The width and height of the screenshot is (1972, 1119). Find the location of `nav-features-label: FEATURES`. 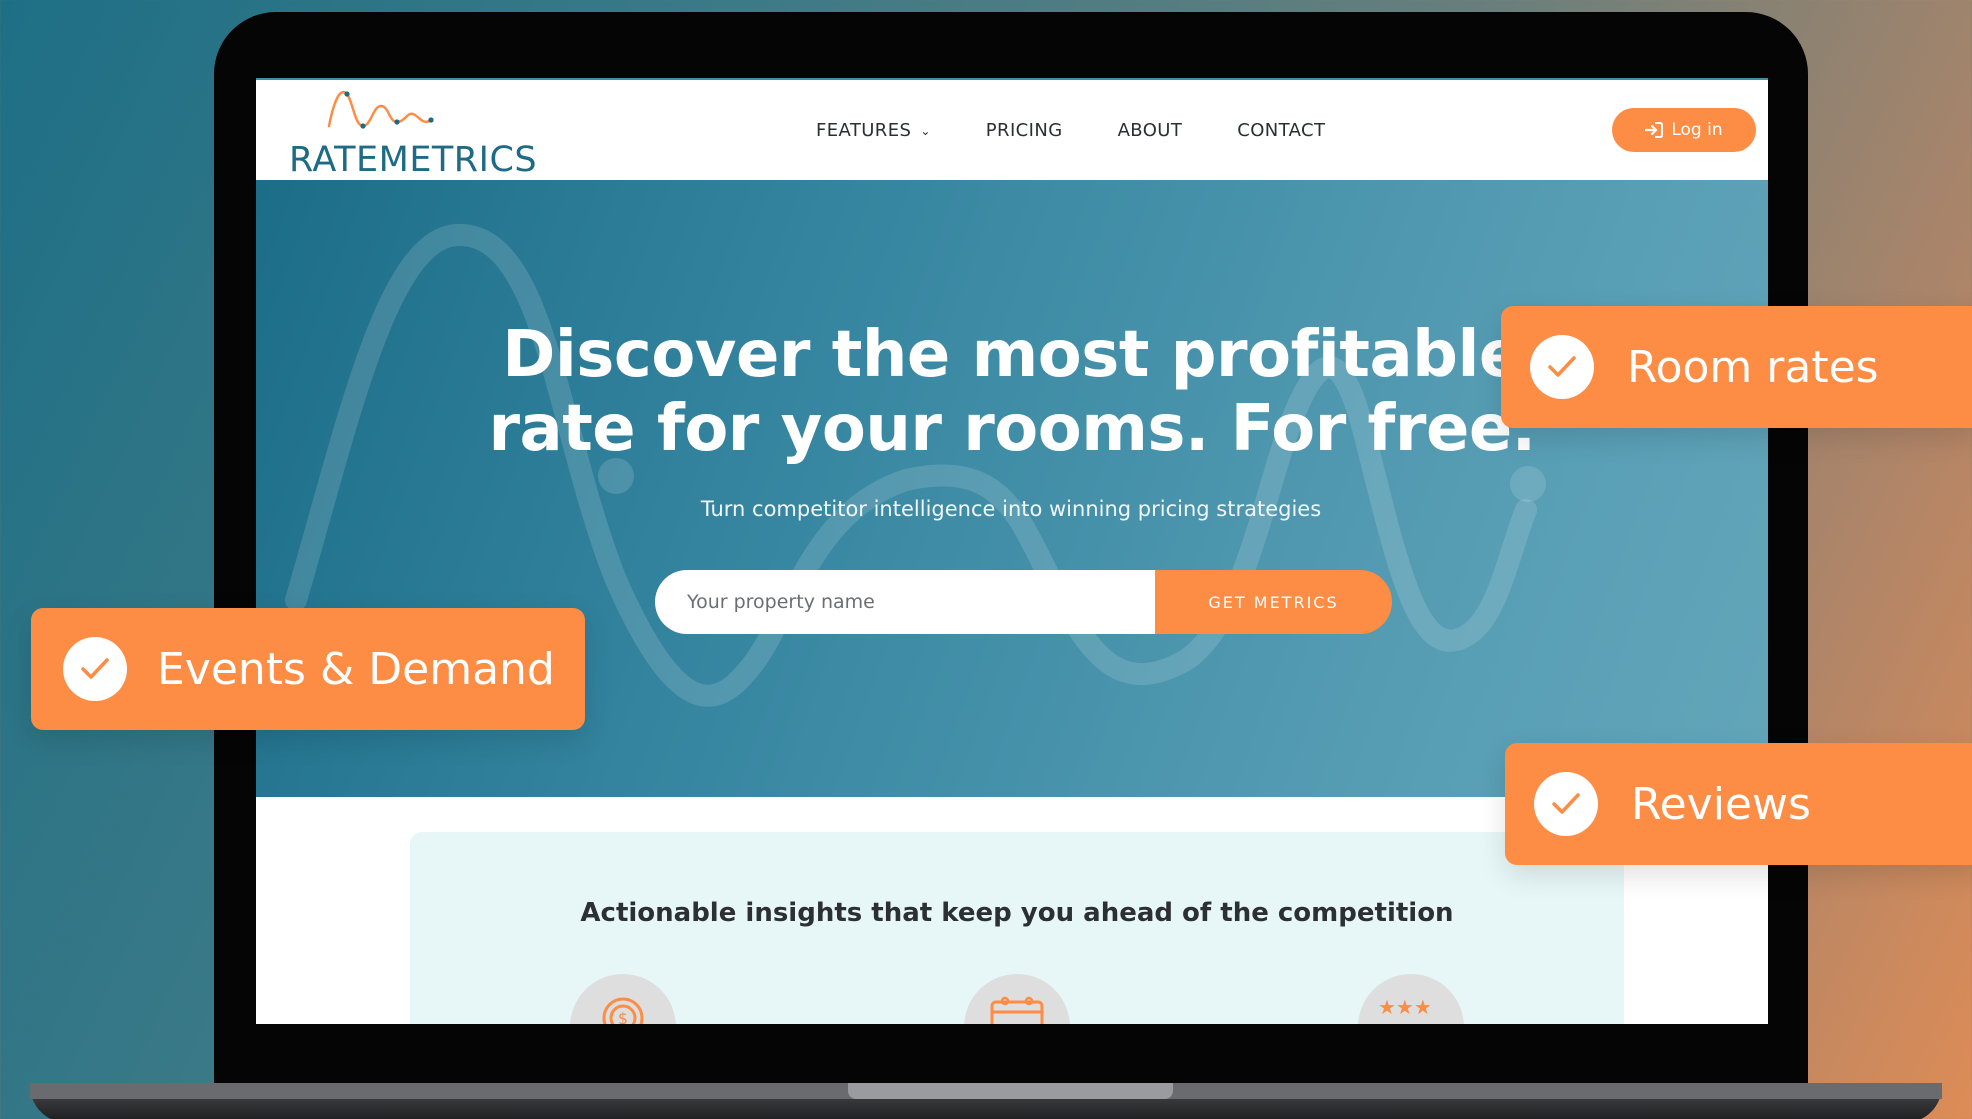

nav-features-label: FEATURES is located at coordinates (864, 130).